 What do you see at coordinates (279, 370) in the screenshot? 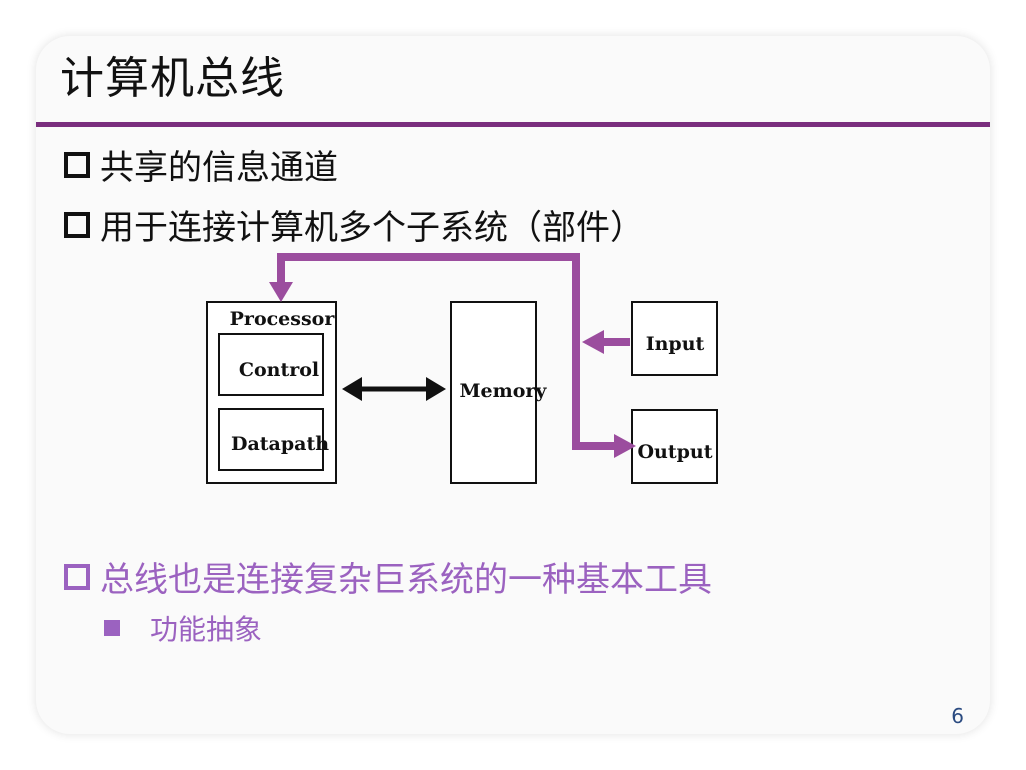
I see `control-label: Control` at bounding box center [279, 370].